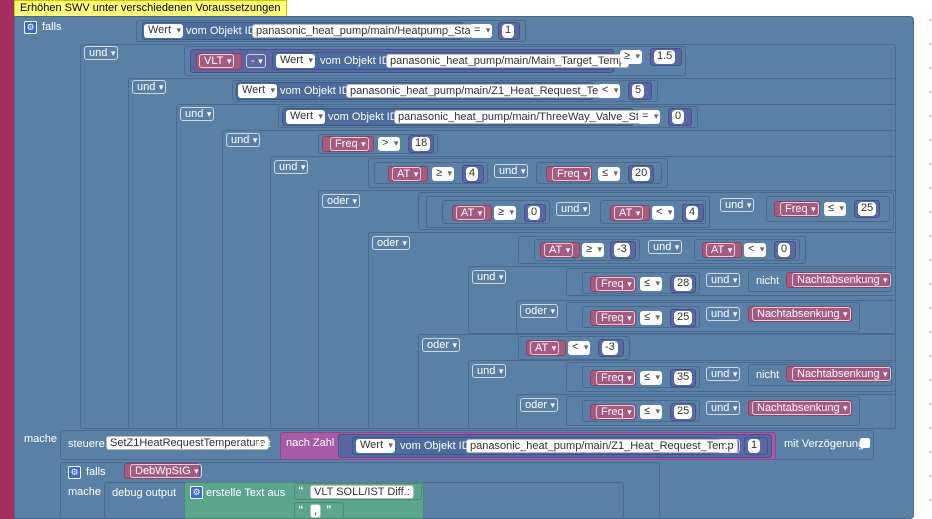  I want to click on vom-objekt-id-label: vom Objekt ID, so click(355, 61).